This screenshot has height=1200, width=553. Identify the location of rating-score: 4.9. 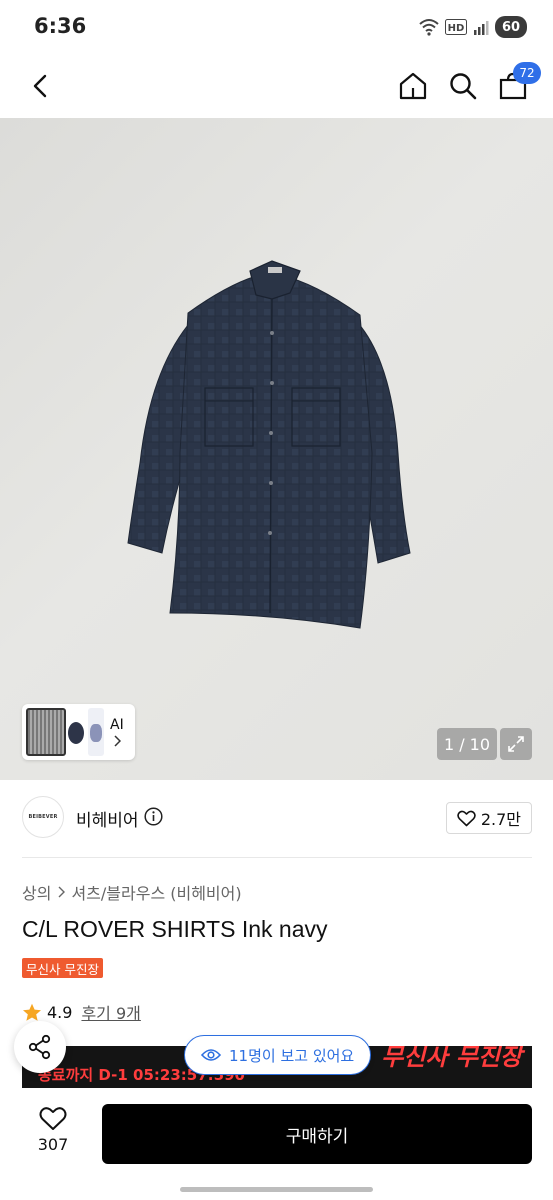
(60, 1012).